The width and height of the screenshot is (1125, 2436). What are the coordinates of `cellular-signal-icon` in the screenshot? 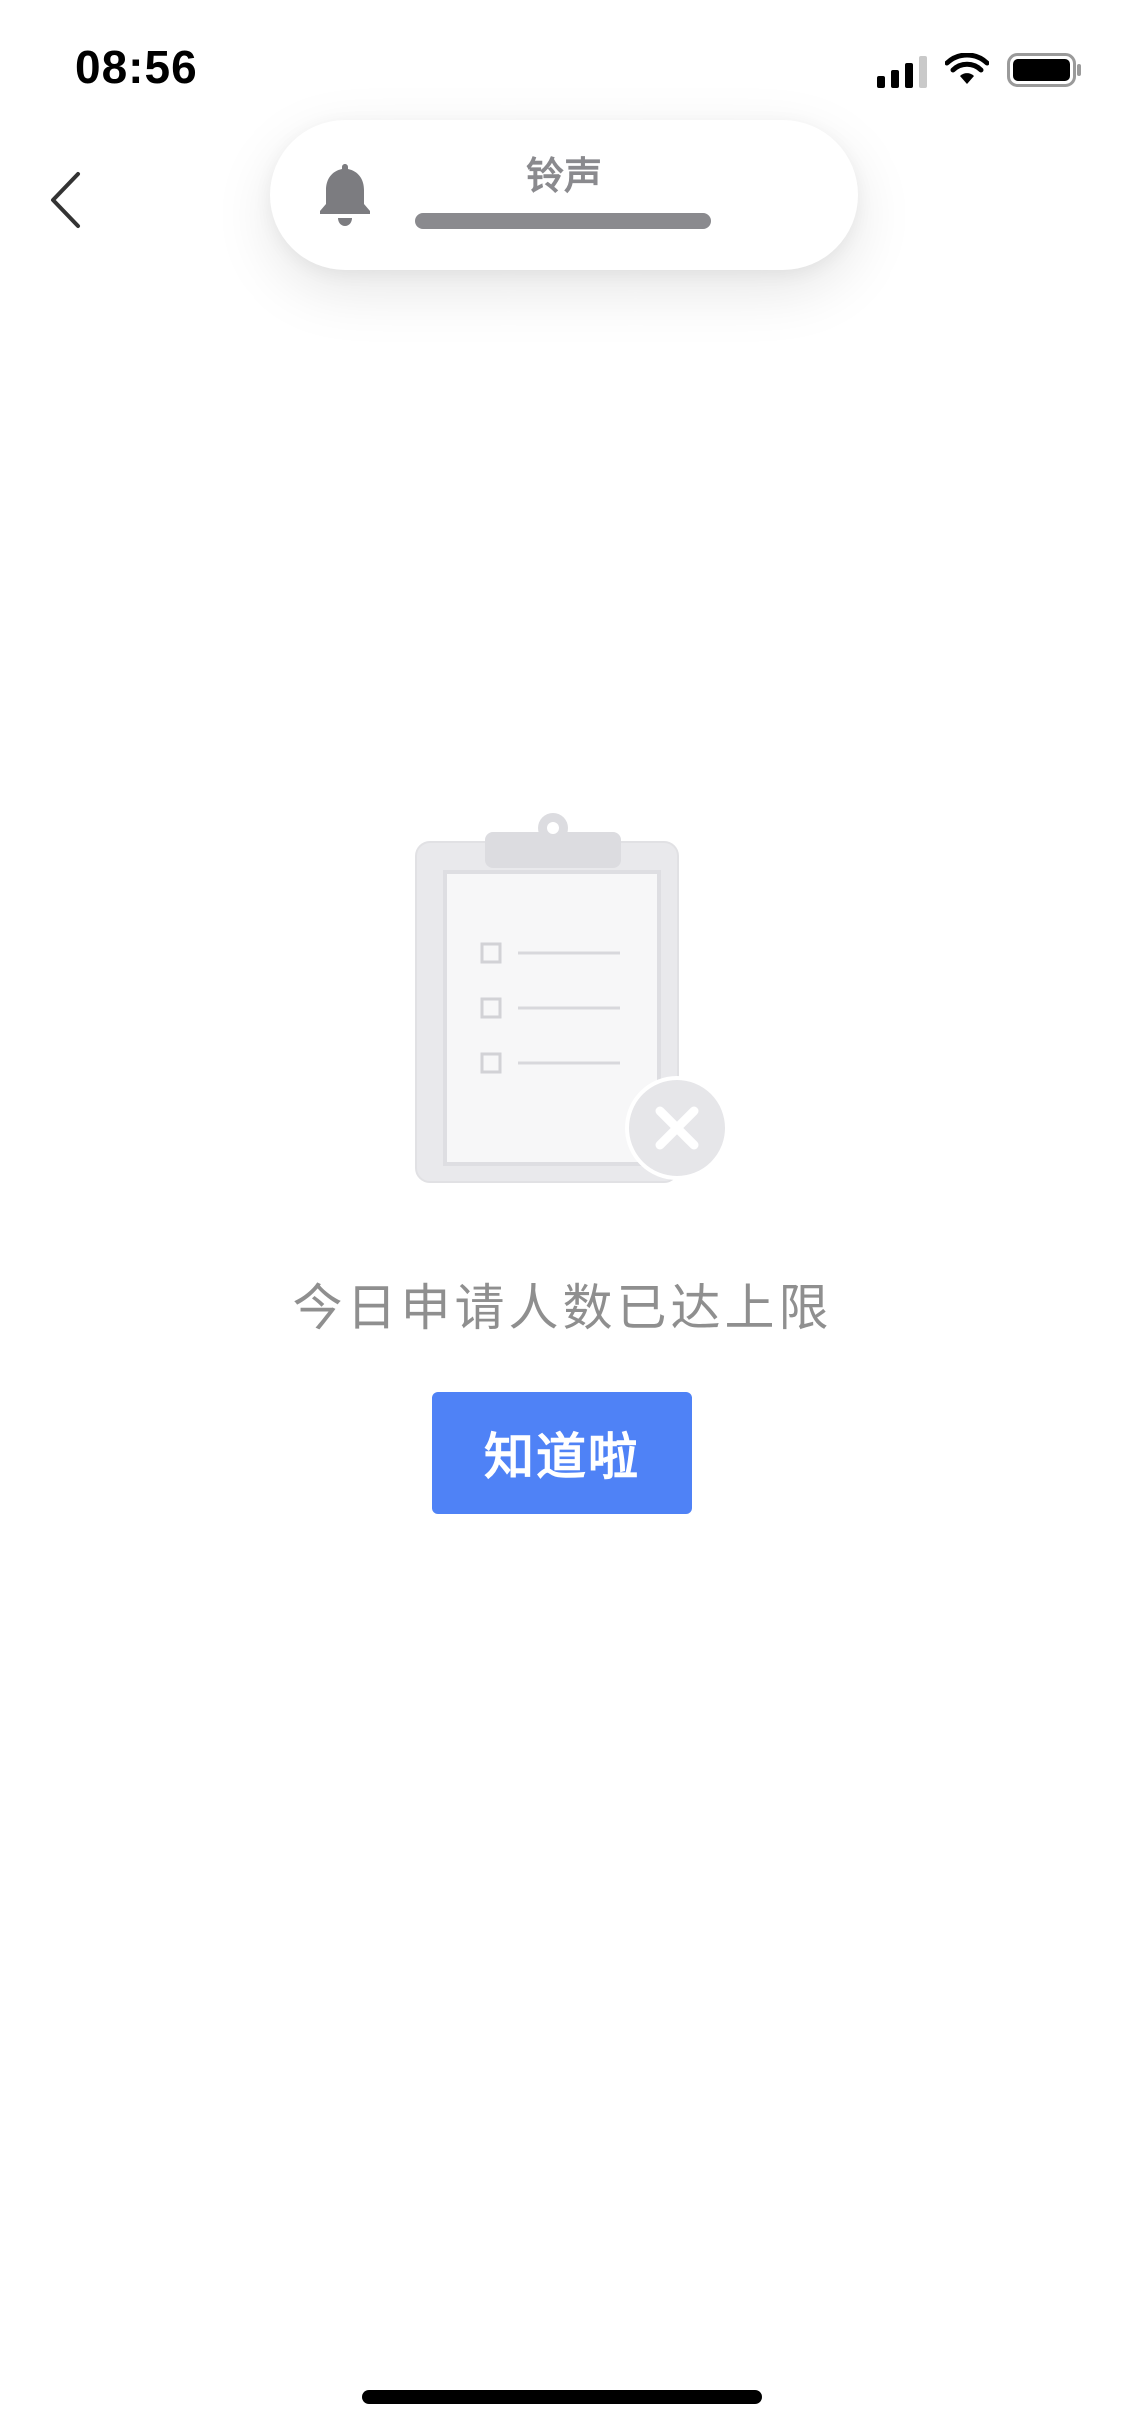 It's located at (902, 70).